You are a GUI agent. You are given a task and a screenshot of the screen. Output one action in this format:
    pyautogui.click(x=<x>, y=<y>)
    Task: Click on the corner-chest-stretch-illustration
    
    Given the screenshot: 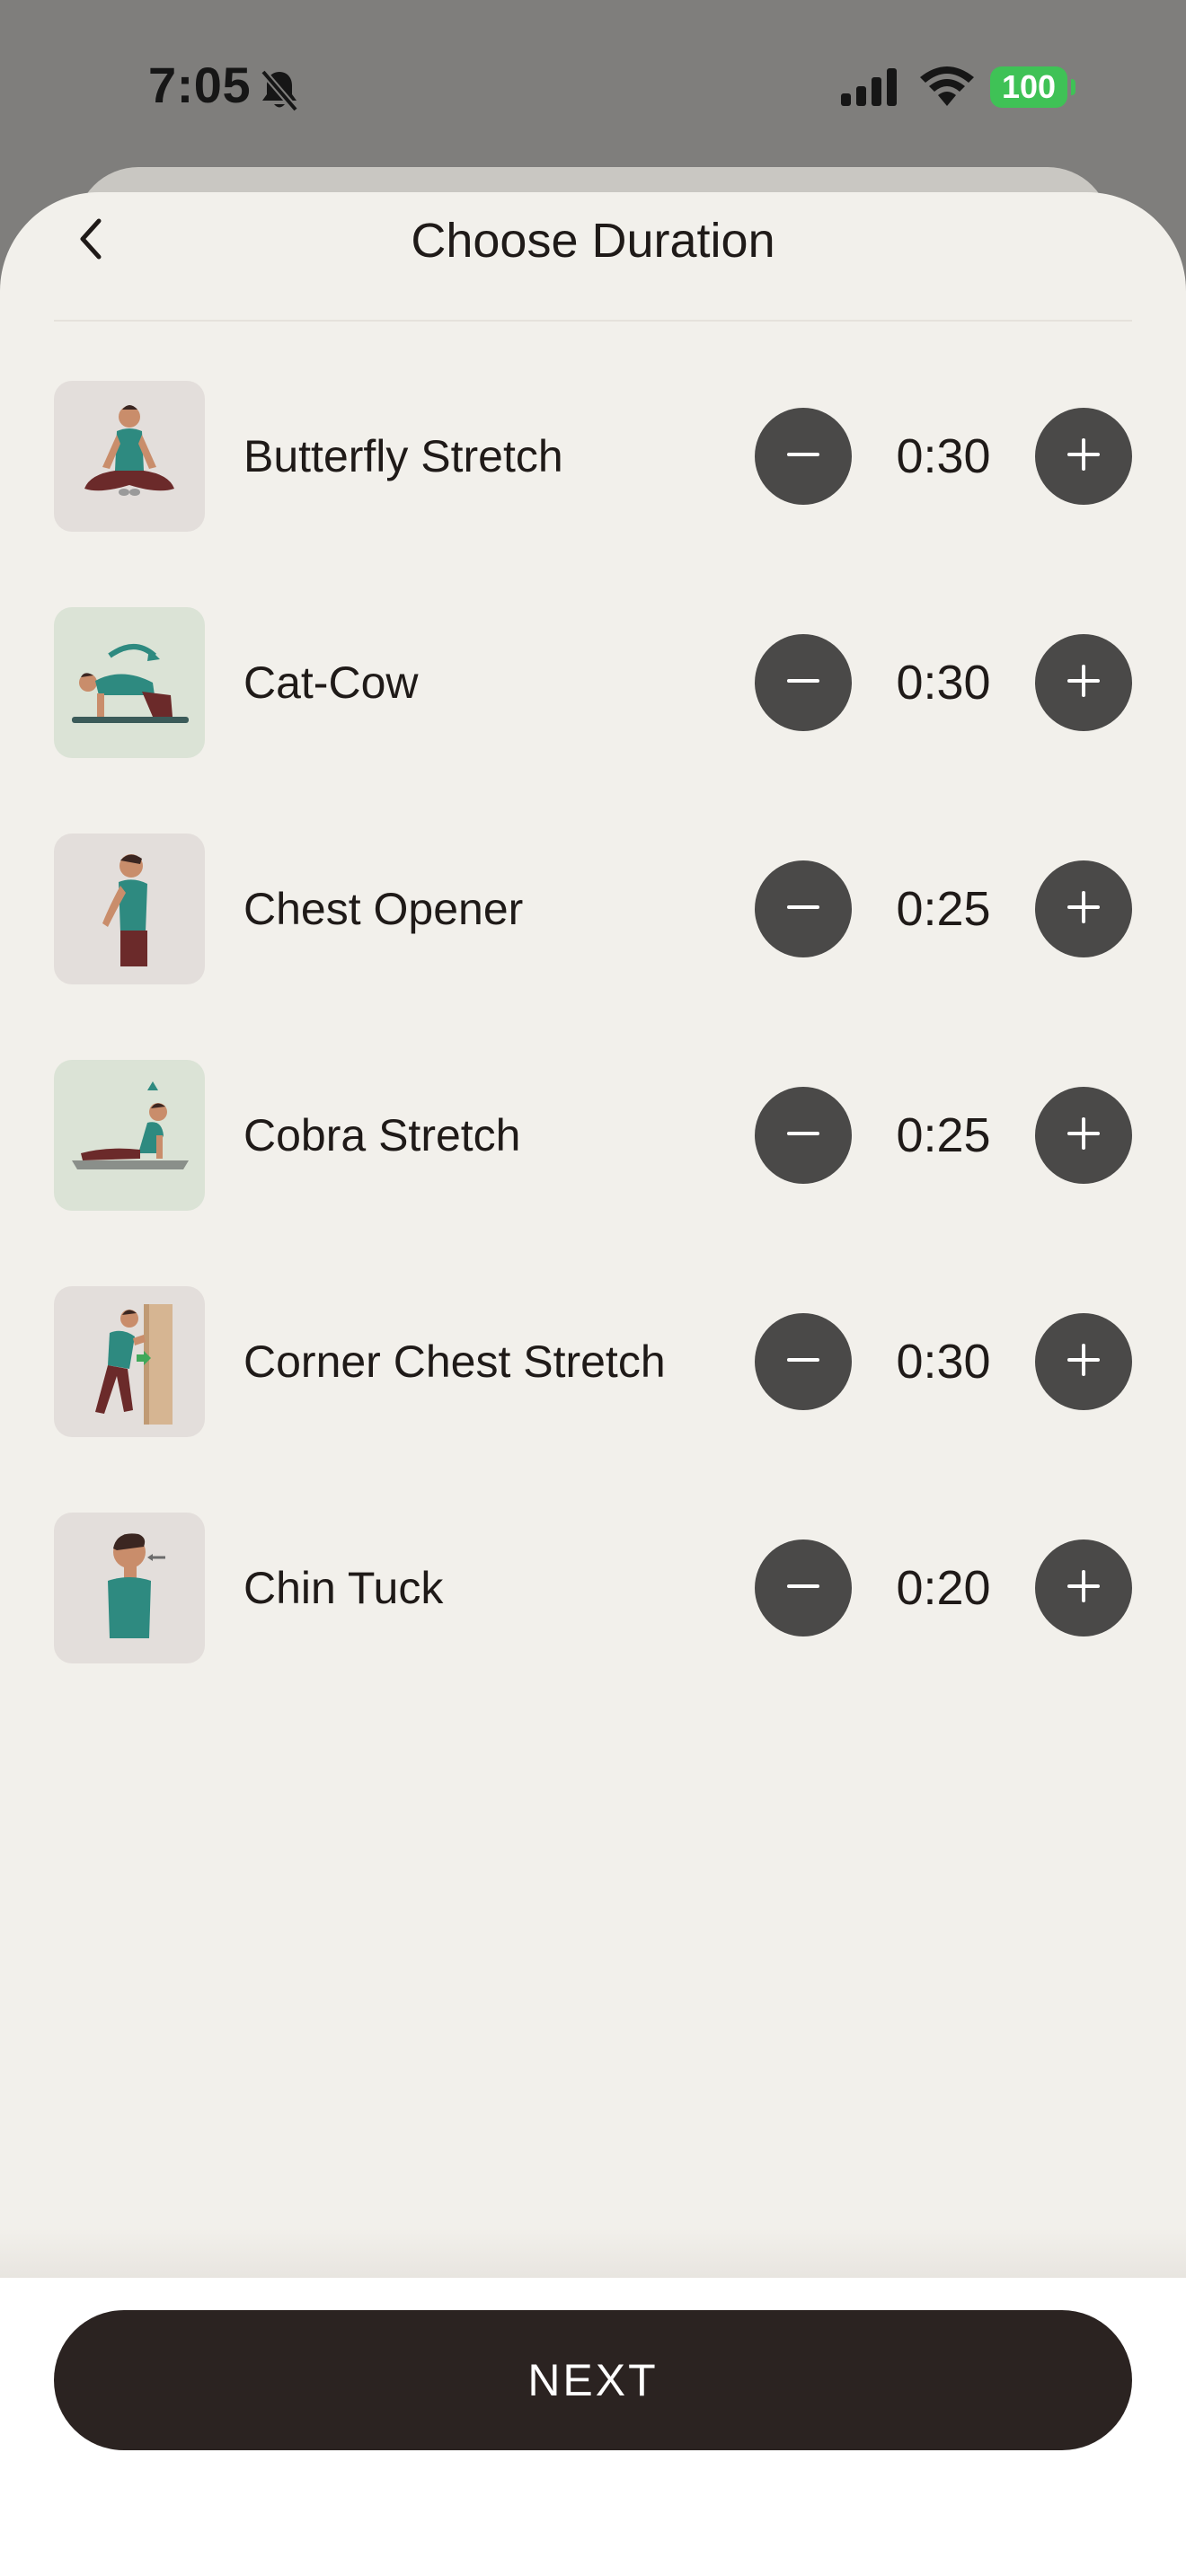 What is the action you would take?
    pyautogui.click(x=129, y=1361)
    